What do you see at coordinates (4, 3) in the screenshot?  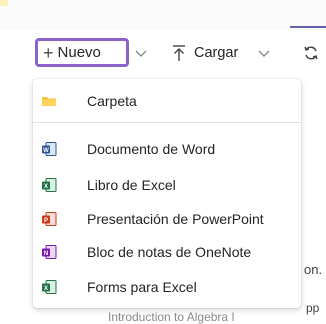 I see `header-accent` at bounding box center [4, 3].